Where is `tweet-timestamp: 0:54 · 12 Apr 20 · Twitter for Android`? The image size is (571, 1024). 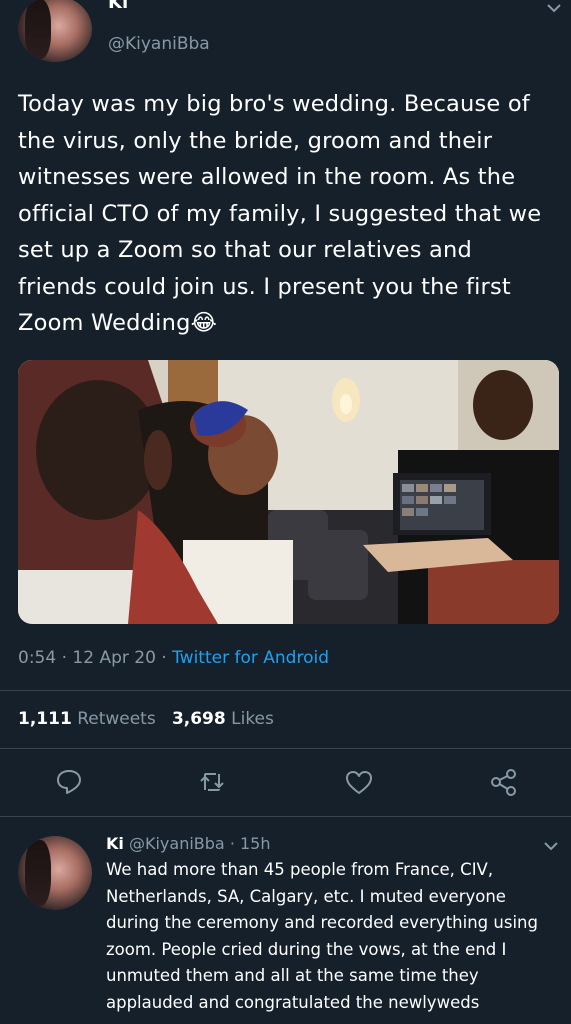 tweet-timestamp: 0:54 · 12 Apr 20 · Twitter for Android is located at coordinates (173, 658).